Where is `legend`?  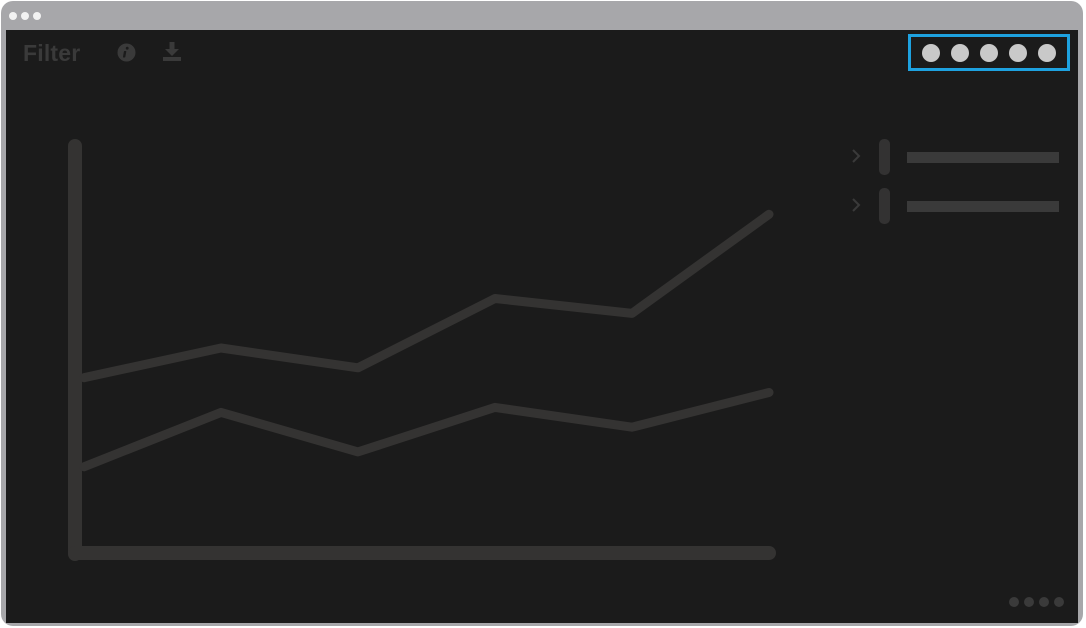 legend is located at coordinates (957, 187).